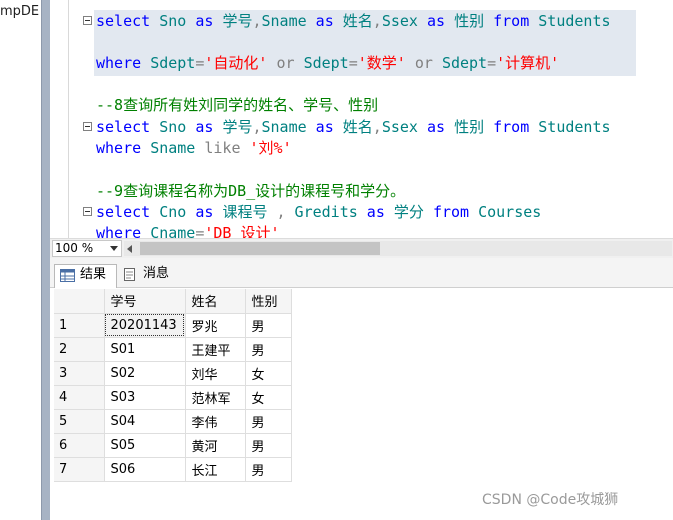  Describe the element at coordinates (510, 212) in the screenshot. I see `code-token: Courses` at that location.